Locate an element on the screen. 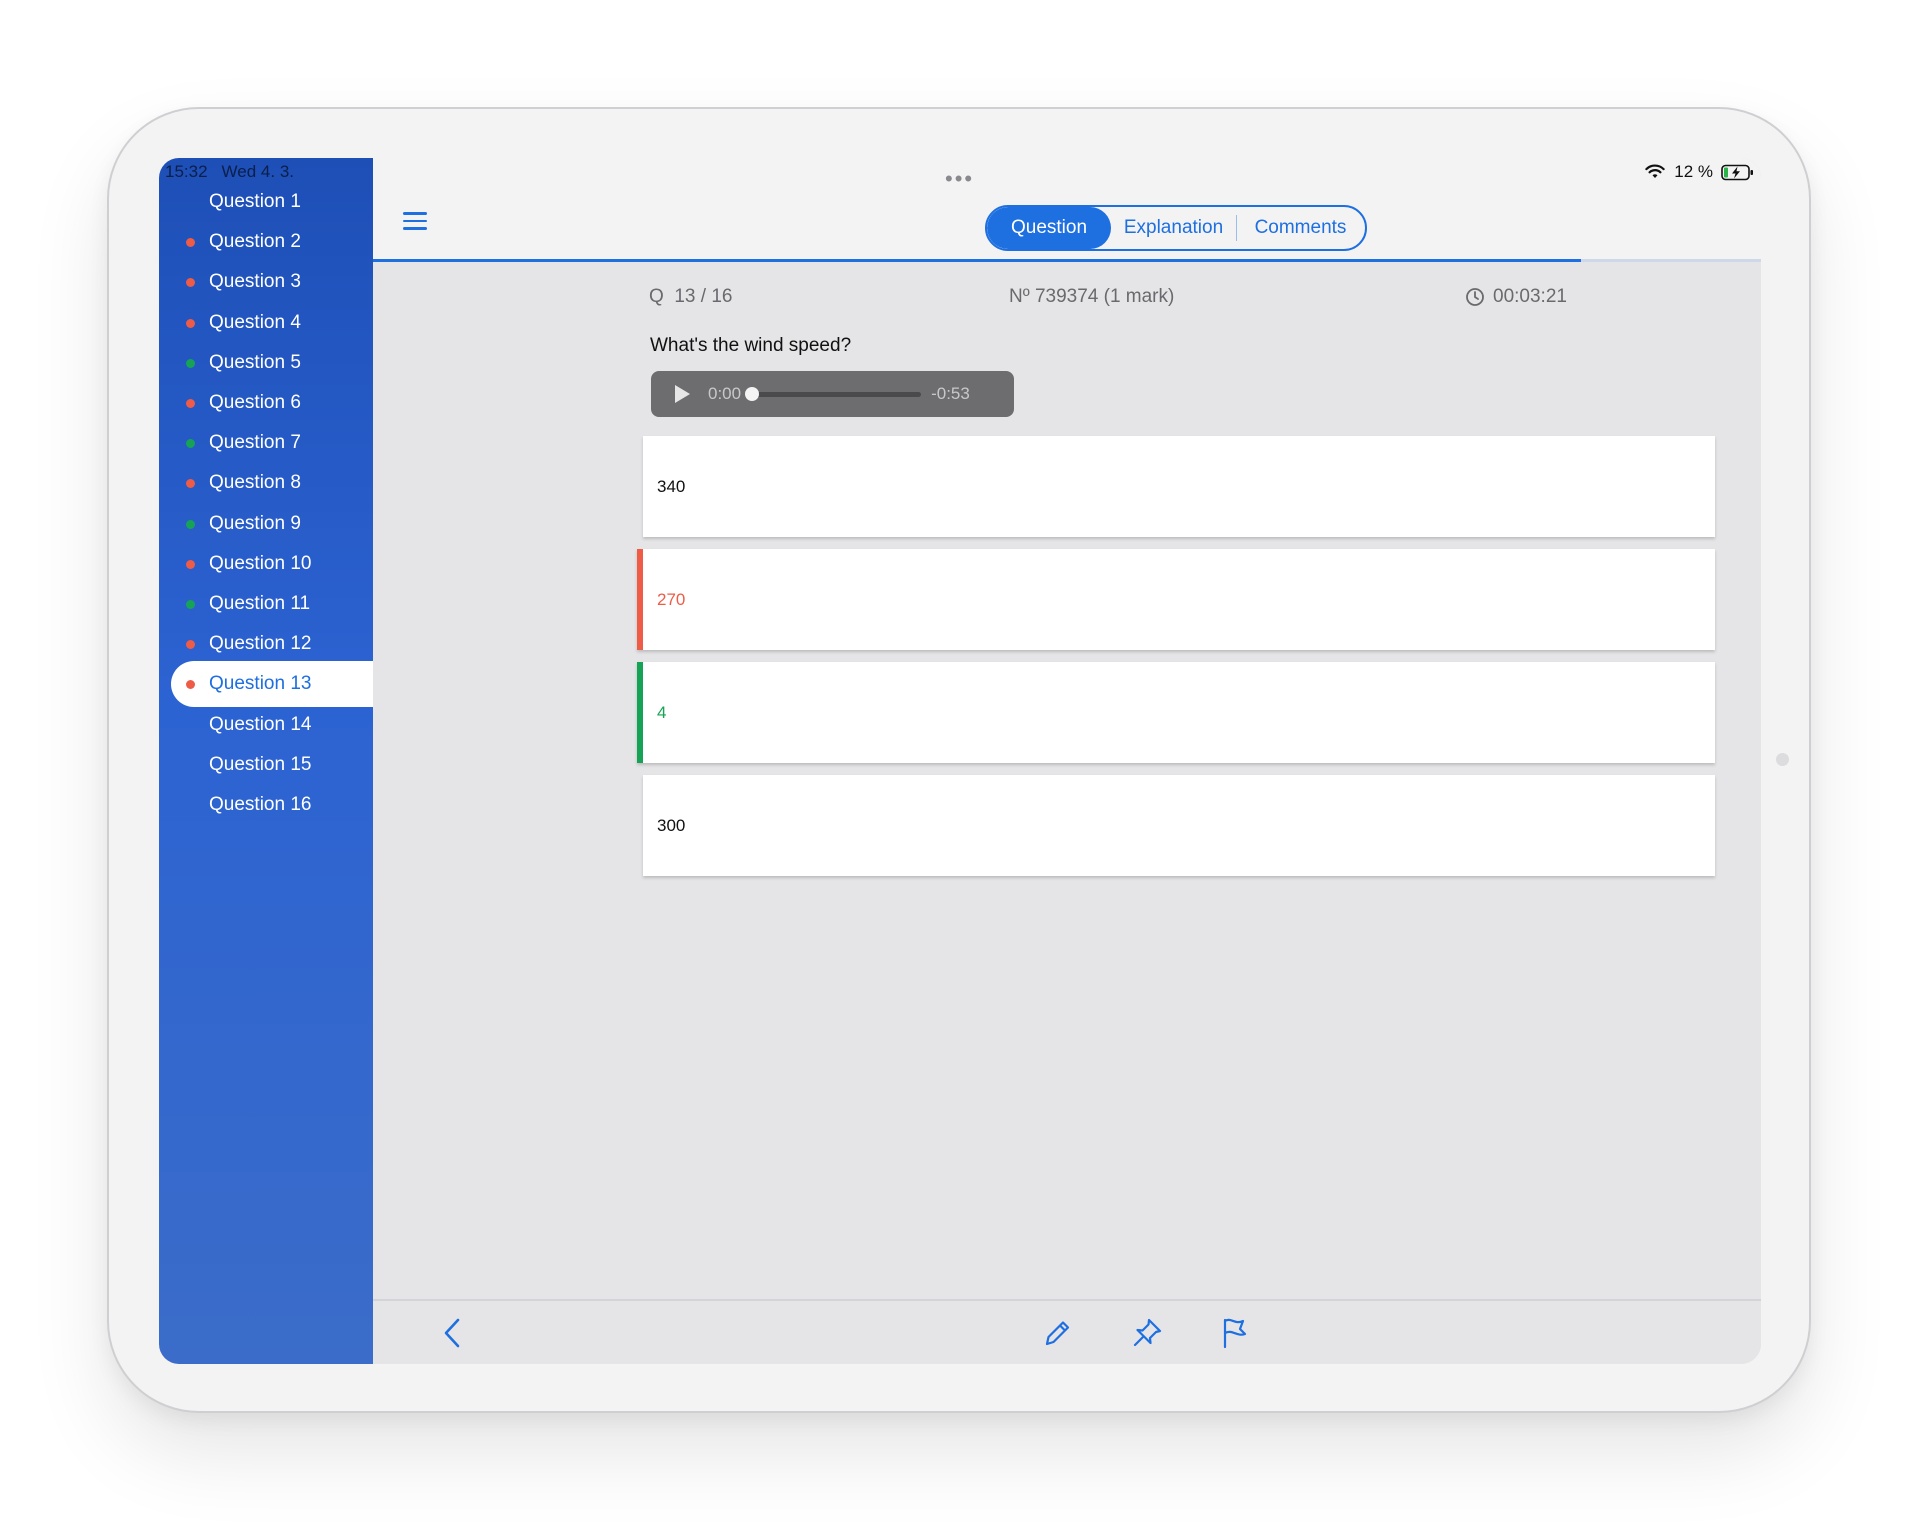  hamburger-menu-icon is located at coordinates (415, 222).